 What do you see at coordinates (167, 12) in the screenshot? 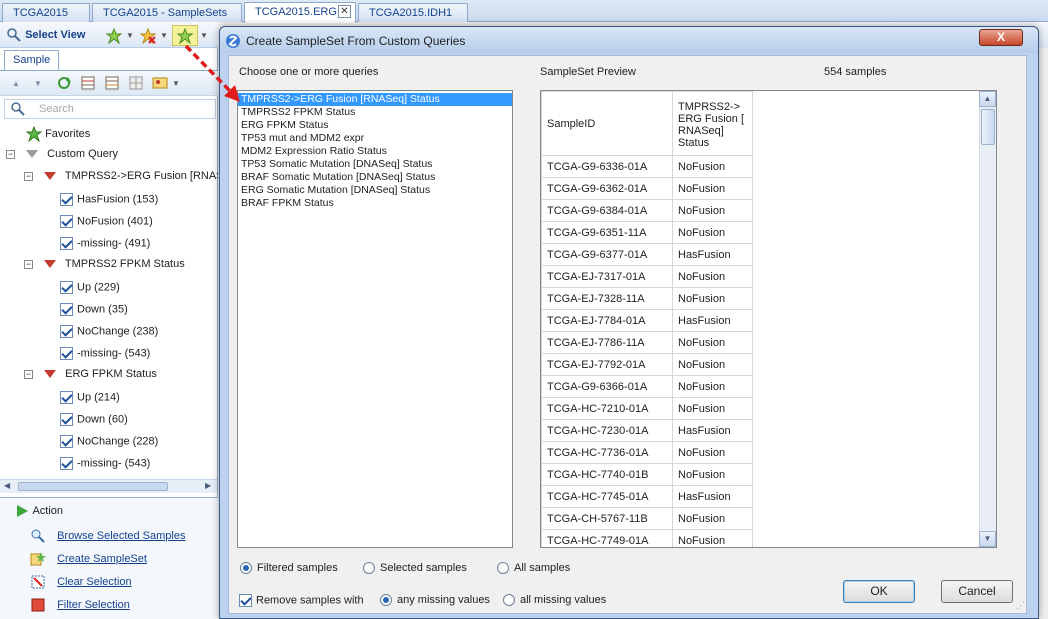
I see `tab-tcga2015-samplesets: TCGA2015 - SampleSets` at bounding box center [167, 12].